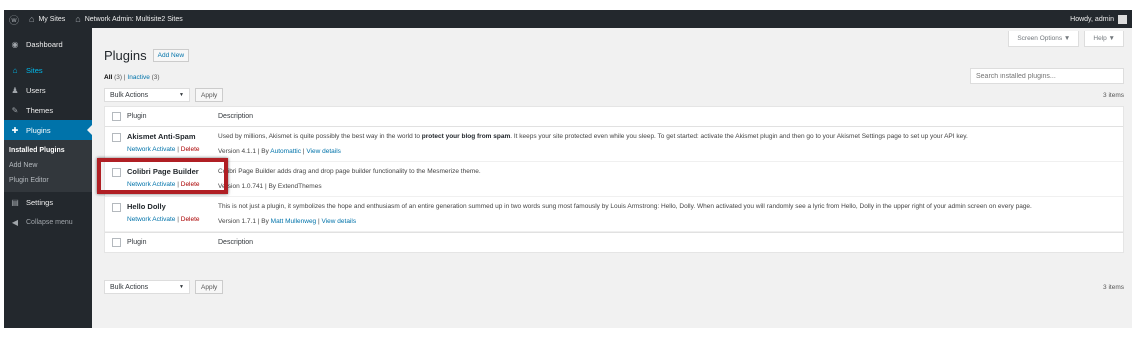 The image size is (1140, 340). I want to click on filter-all: All, so click(108, 77).